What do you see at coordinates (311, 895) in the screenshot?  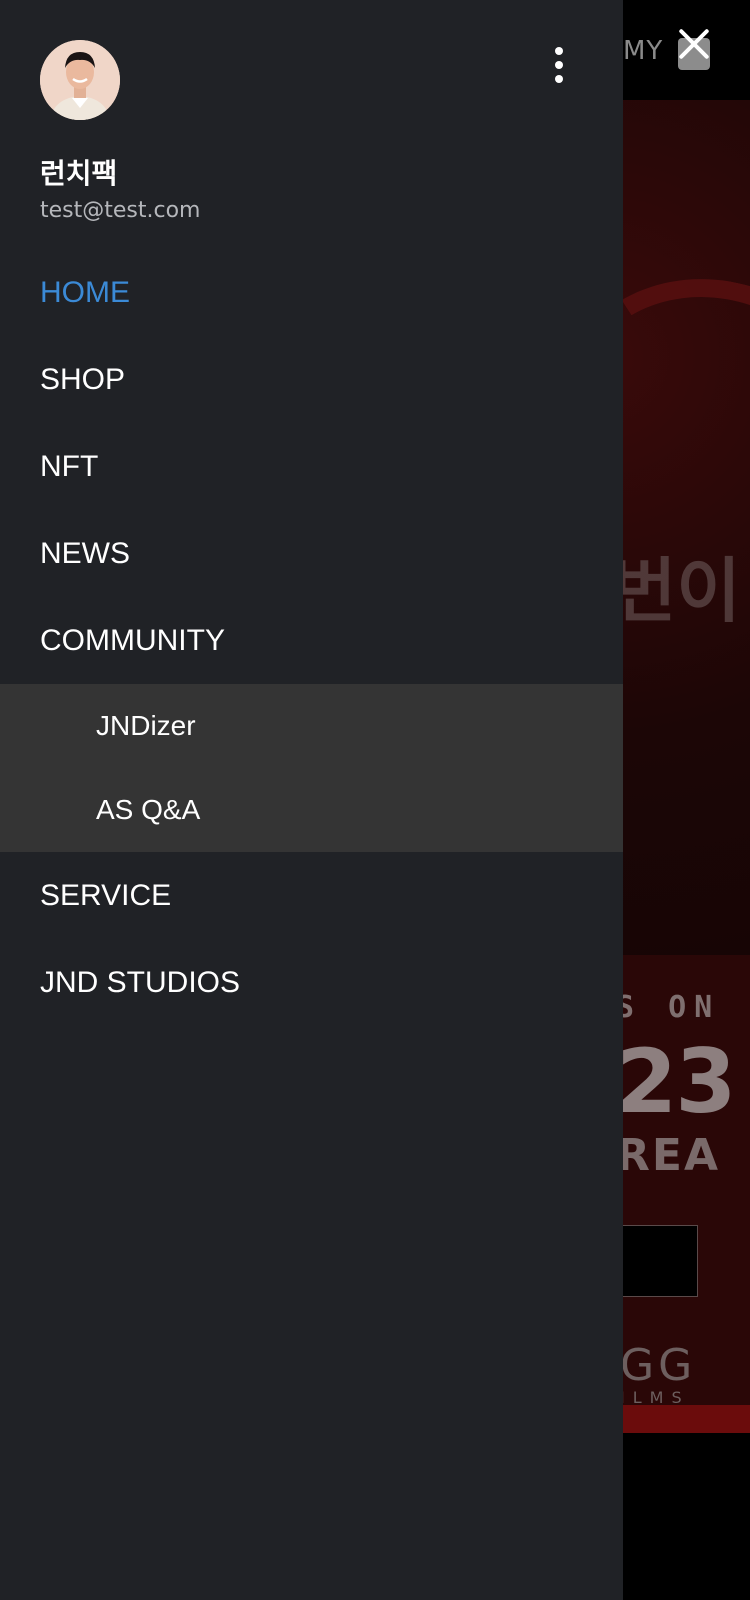 I see `nav-item-service: SERVICE` at bounding box center [311, 895].